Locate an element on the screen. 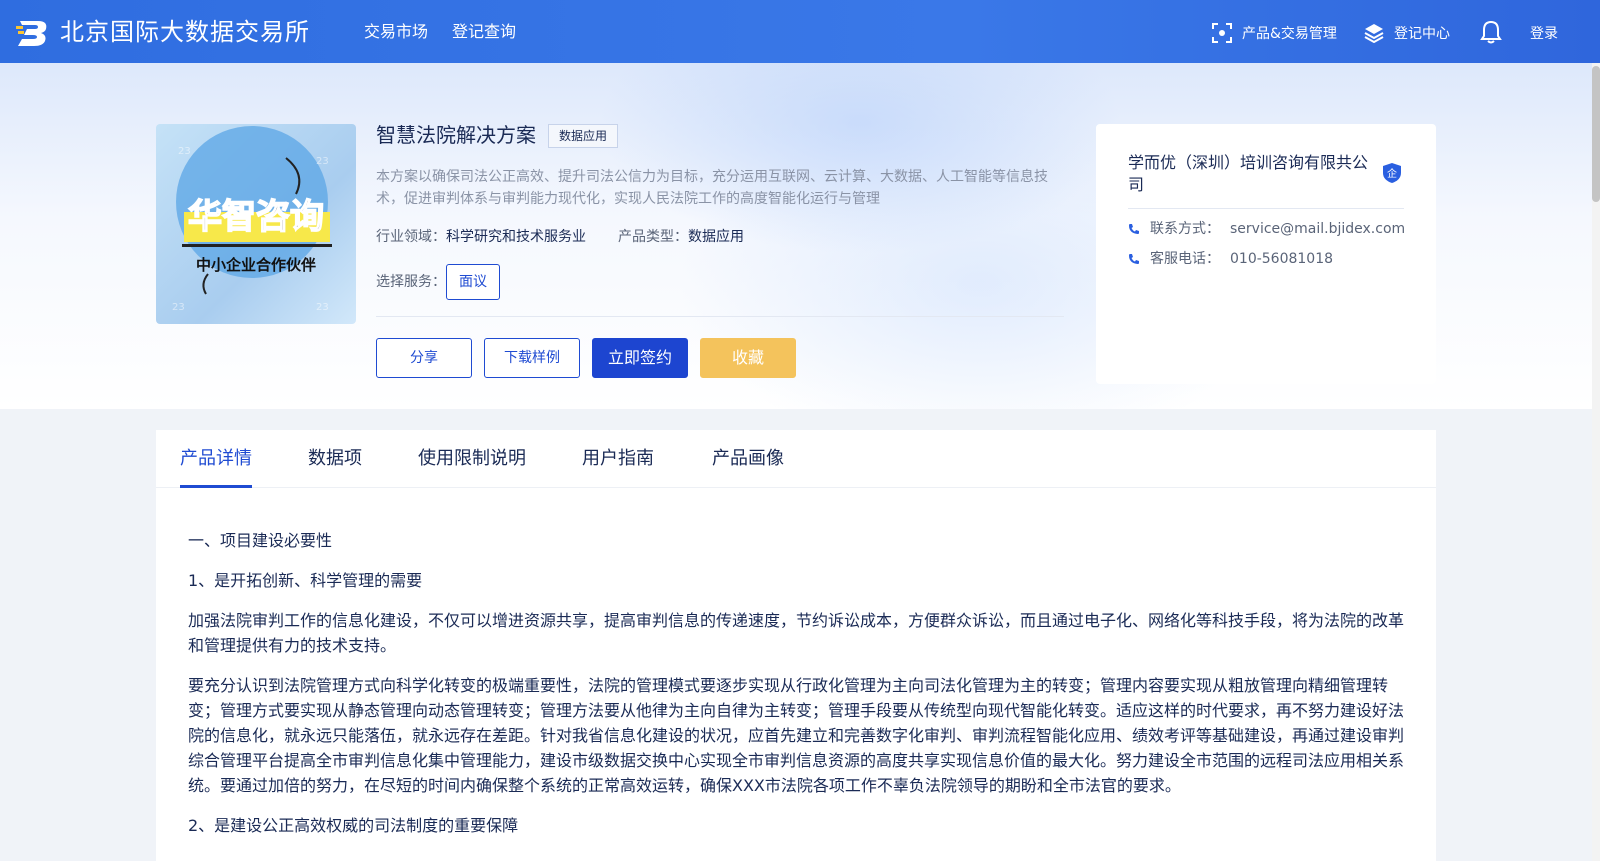  registration-center-label: 登记中心 is located at coordinates (1422, 34).